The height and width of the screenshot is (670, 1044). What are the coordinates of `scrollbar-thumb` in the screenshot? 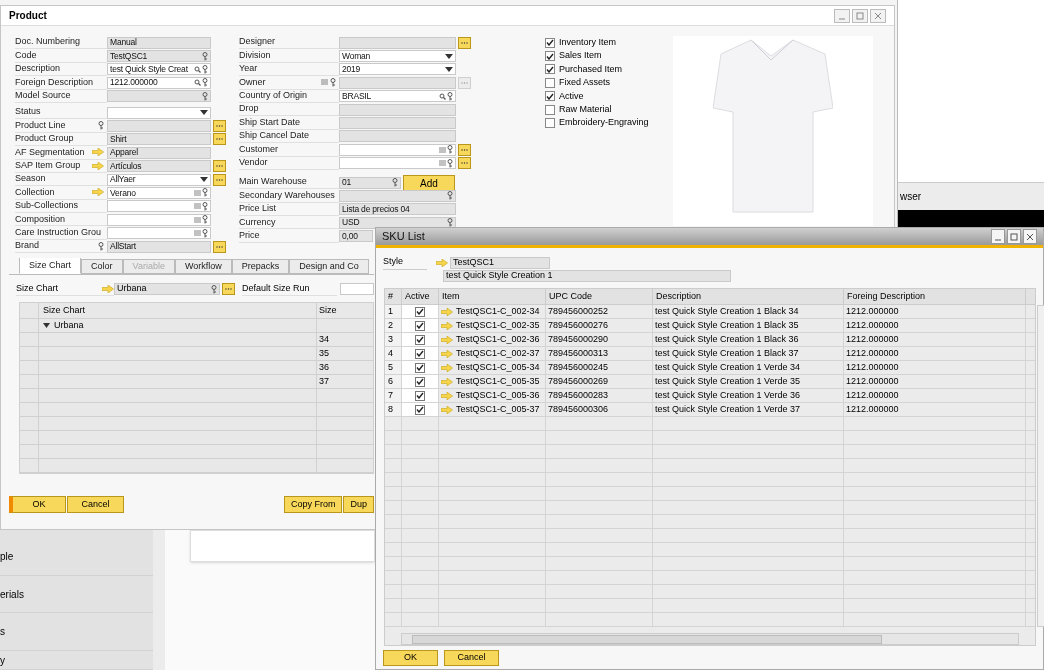 It's located at (647, 639).